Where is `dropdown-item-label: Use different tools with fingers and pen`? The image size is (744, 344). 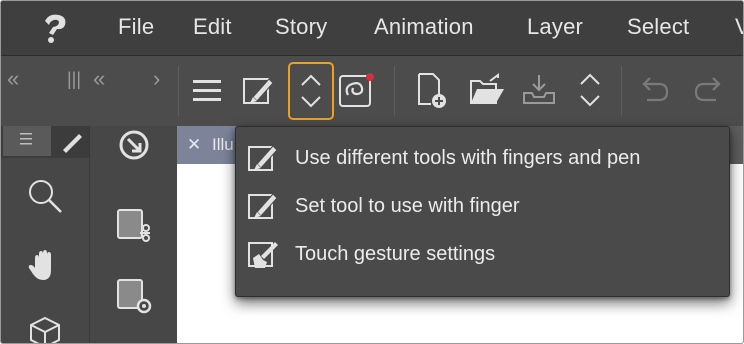 dropdown-item-label: Use different tools with fingers and pen is located at coordinates (468, 157).